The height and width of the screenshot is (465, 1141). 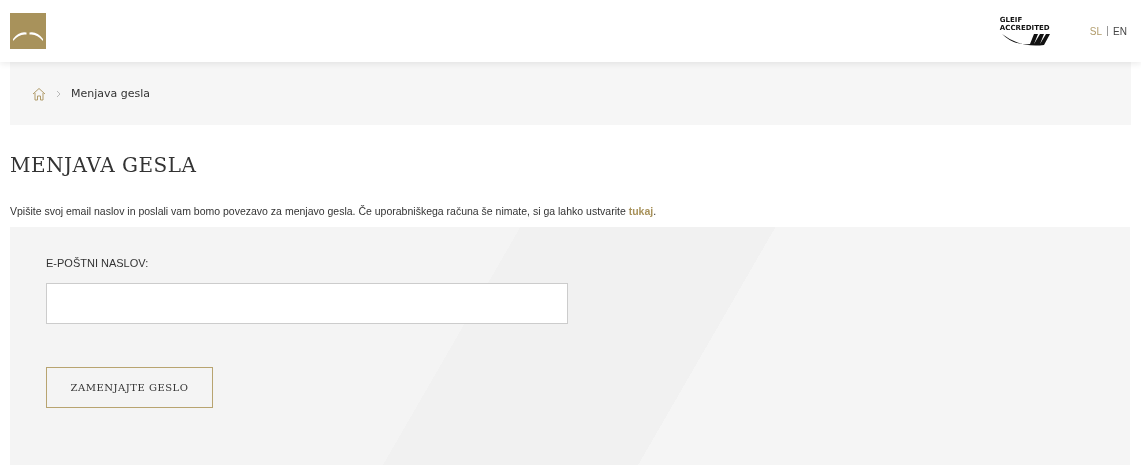 I want to click on email-input, so click(x=307, y=303).